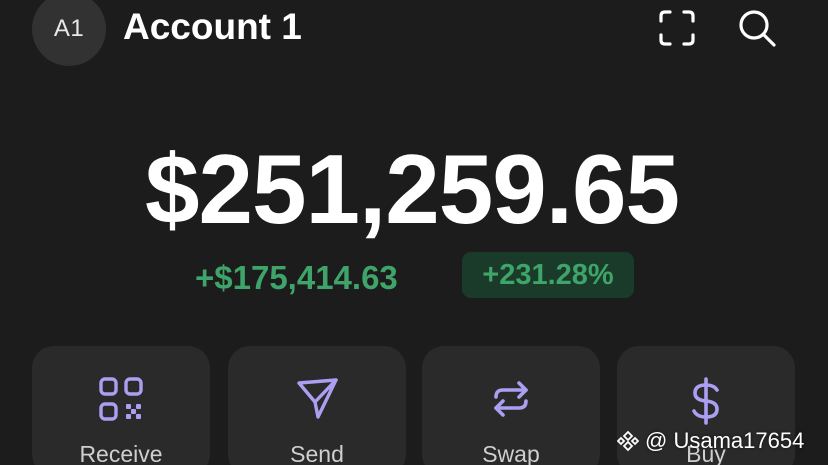 This screenshot has height=465, width=828. I want to click on dollar-icon, so click(706, 401).